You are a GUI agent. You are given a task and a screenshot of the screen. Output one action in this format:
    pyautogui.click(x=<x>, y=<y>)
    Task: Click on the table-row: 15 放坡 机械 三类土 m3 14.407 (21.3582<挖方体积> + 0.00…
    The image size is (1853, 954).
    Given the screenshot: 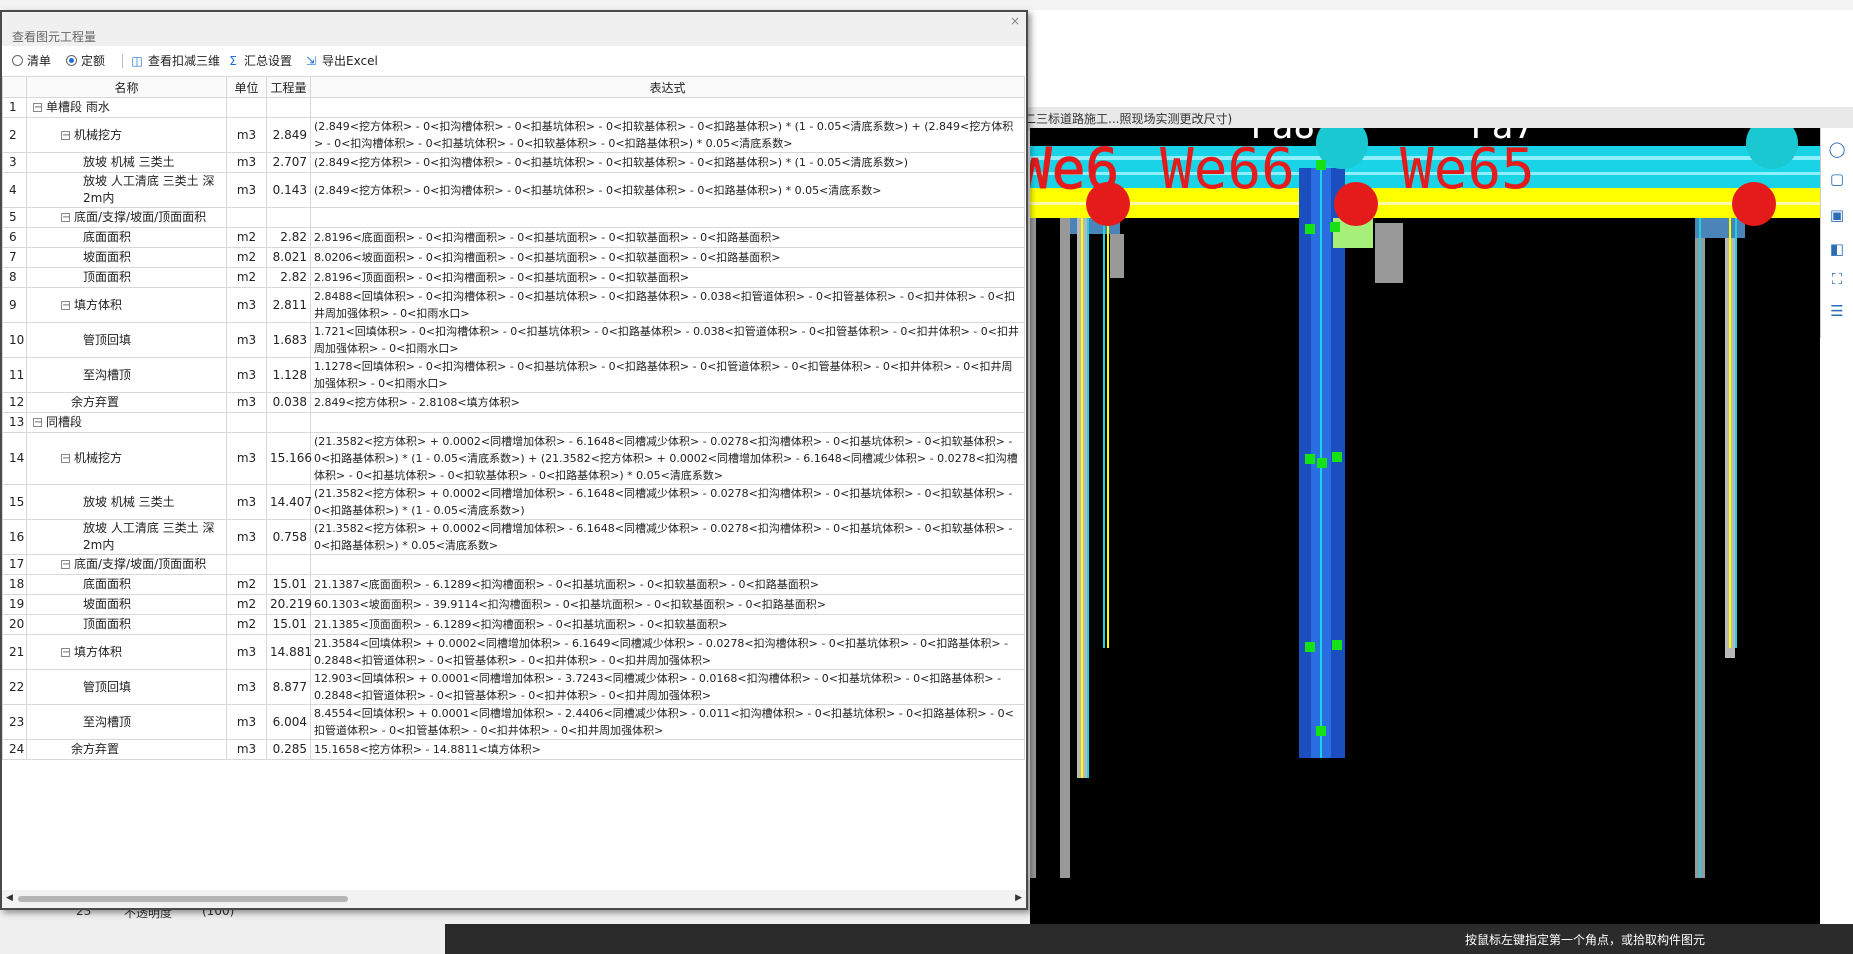 What is the action you would take?
    pyautogui.click(x=513, y=502)
    